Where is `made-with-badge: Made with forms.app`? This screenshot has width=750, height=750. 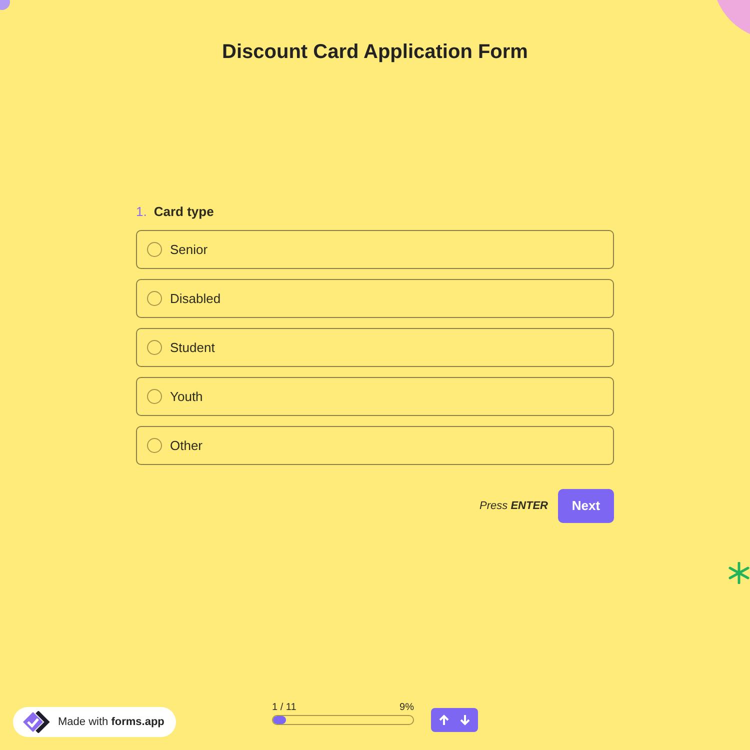
made-with-badge: Made with forms.app is located at coordinates (94, 722).